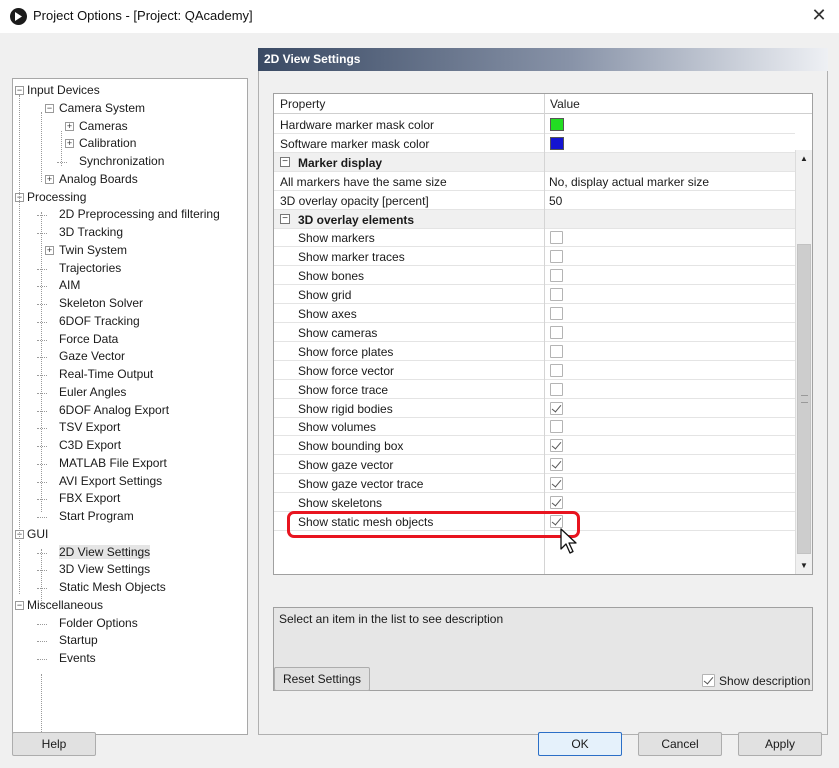 This screenshot has width=839, height=768. Describe the element at coordinates (534, 332) in the screenshot. I see `grid-row: Show cameras` at that location.